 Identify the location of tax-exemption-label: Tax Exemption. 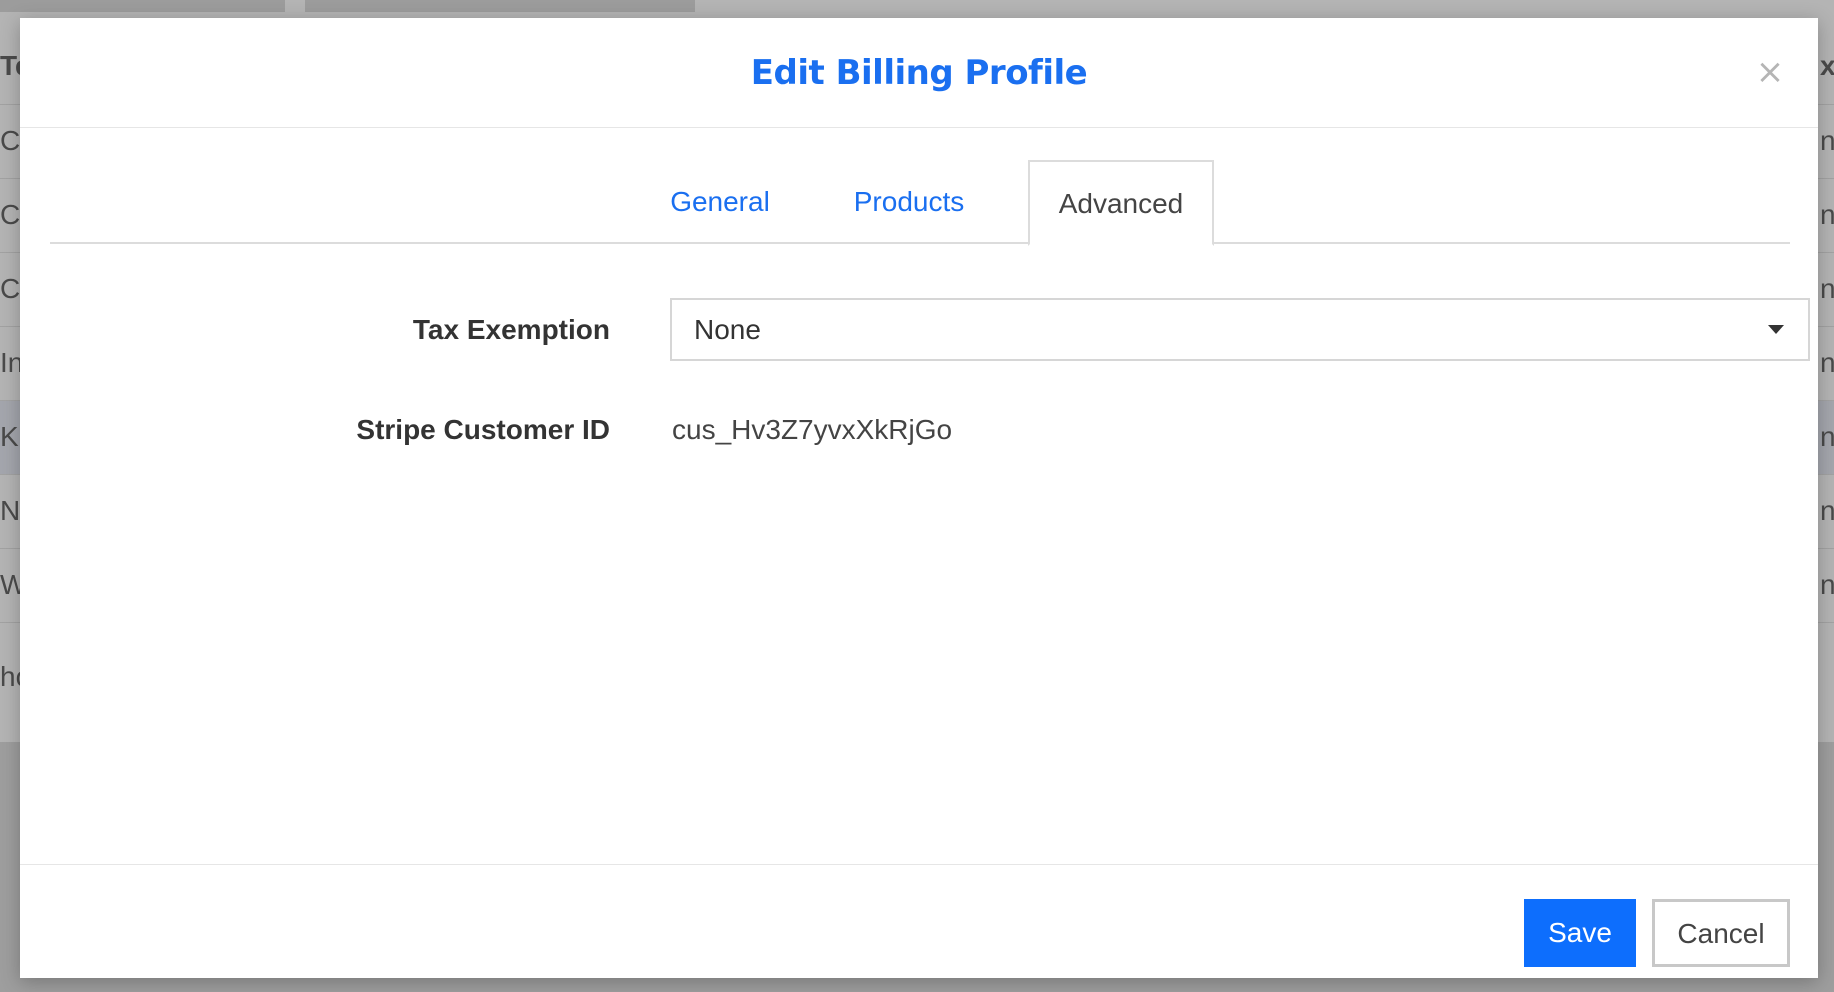
(511, 329).